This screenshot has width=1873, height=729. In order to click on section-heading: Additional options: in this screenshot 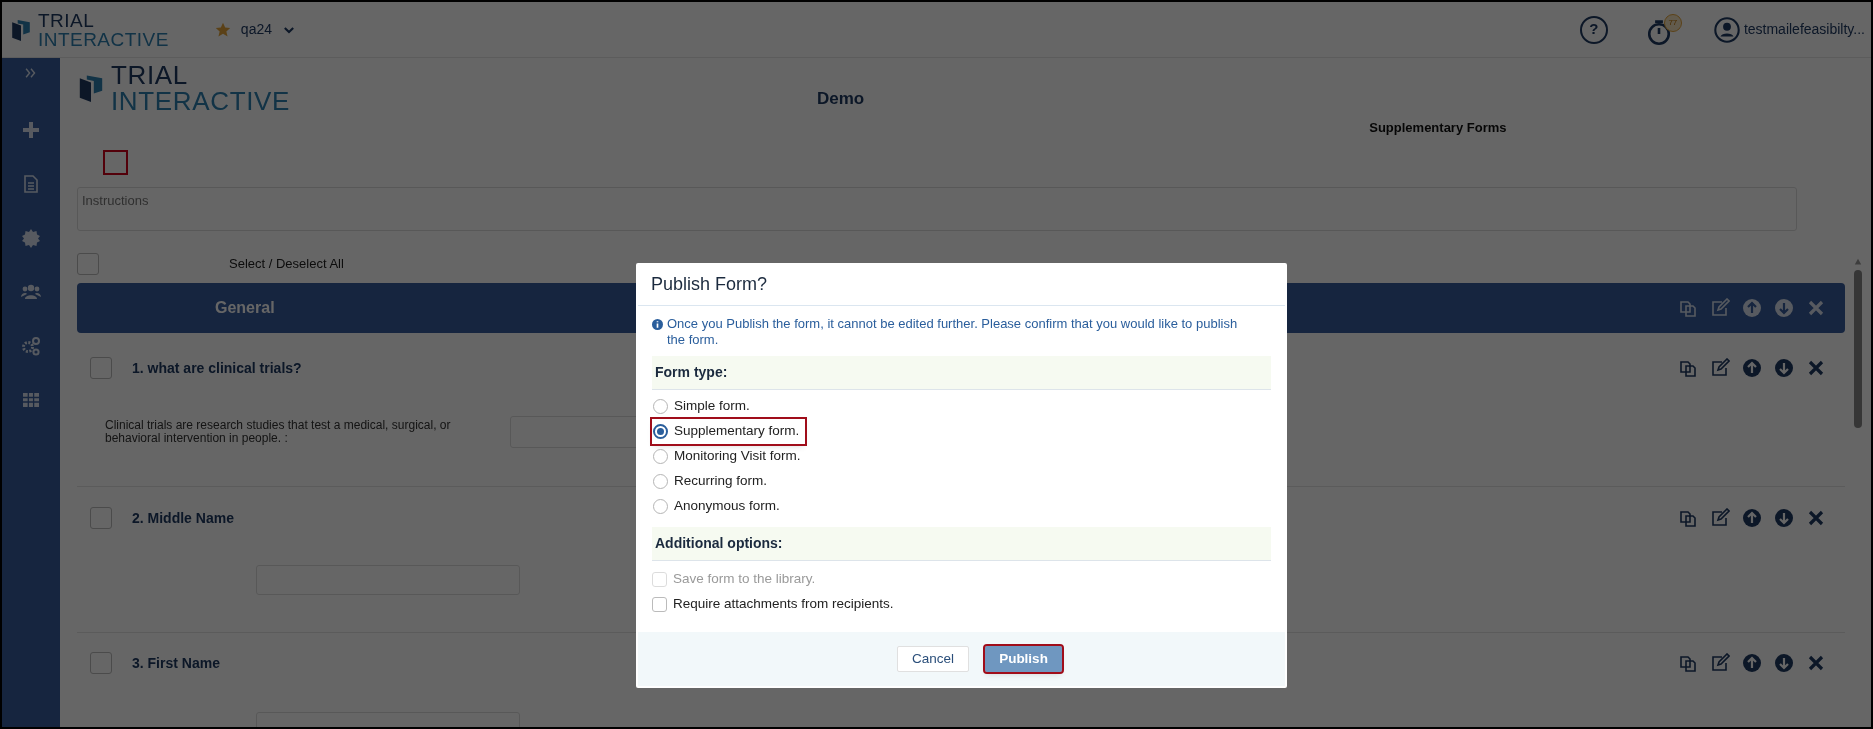, I will do `click(719, 543)`.